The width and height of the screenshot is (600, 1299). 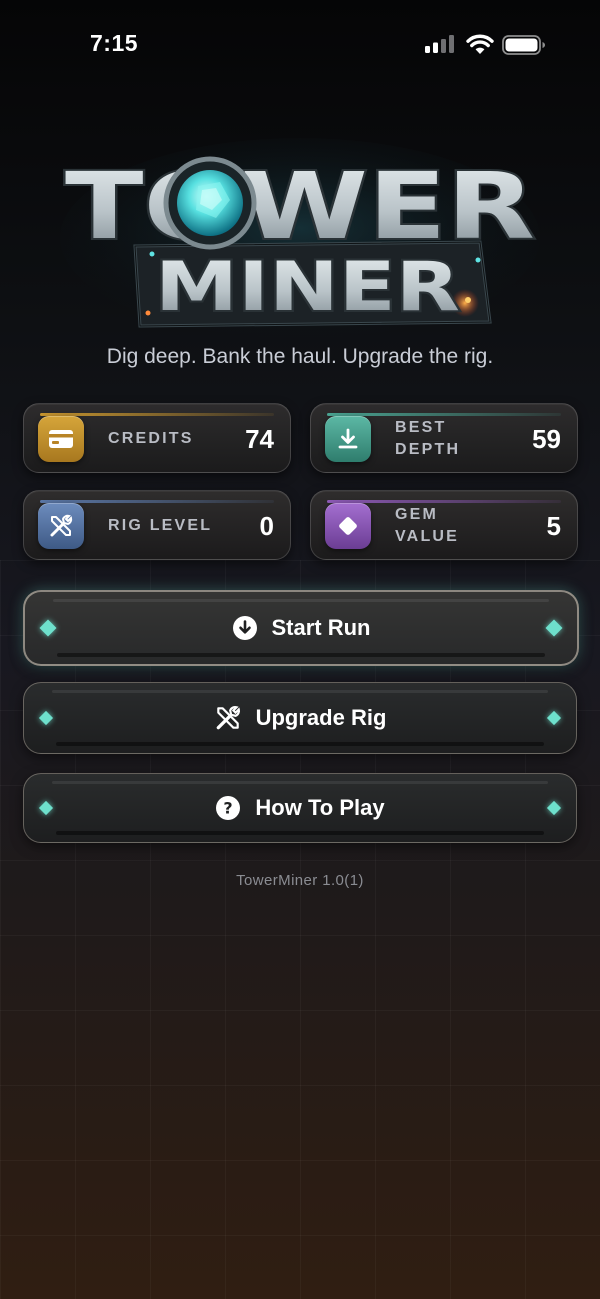 What do you see at coordinates (160, 525) in the screenshot?
I see `stat-label: RIG LEVEL` at bounding box center [160, 525].